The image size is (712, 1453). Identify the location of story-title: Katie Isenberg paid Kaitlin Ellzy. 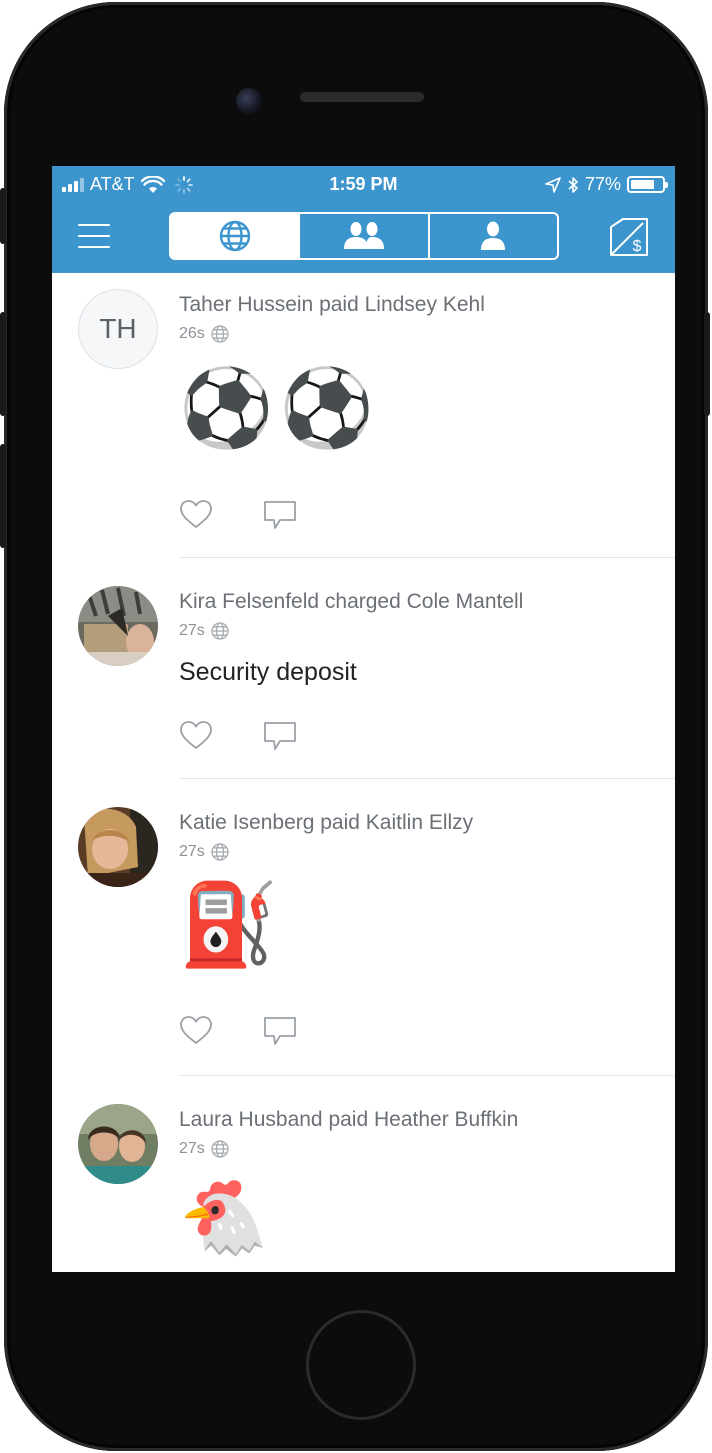
(326, 823).